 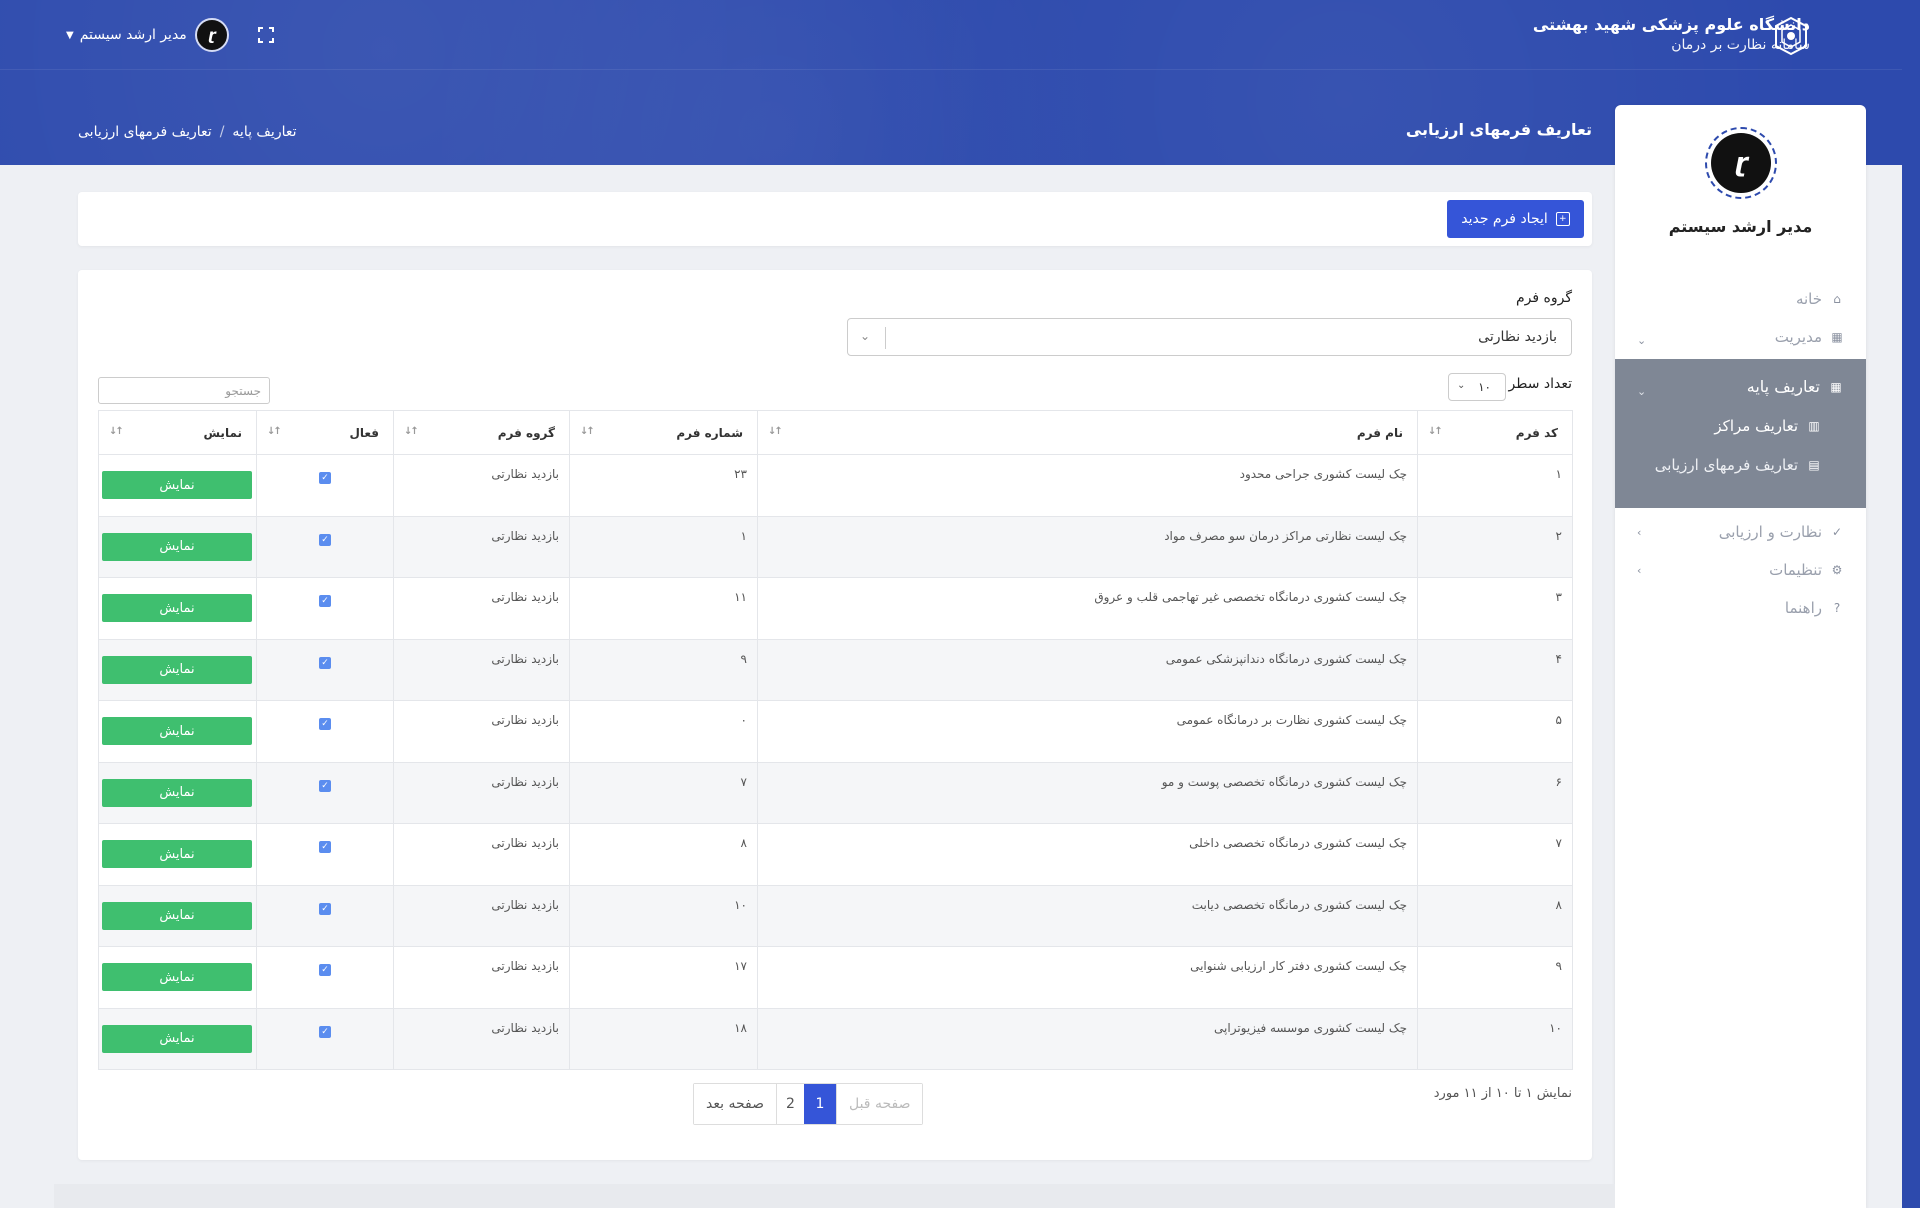 I want to click on cell-name: چک لیست کشوری موسسه فیزیوتراپی, so click(x=1087, y=1038).